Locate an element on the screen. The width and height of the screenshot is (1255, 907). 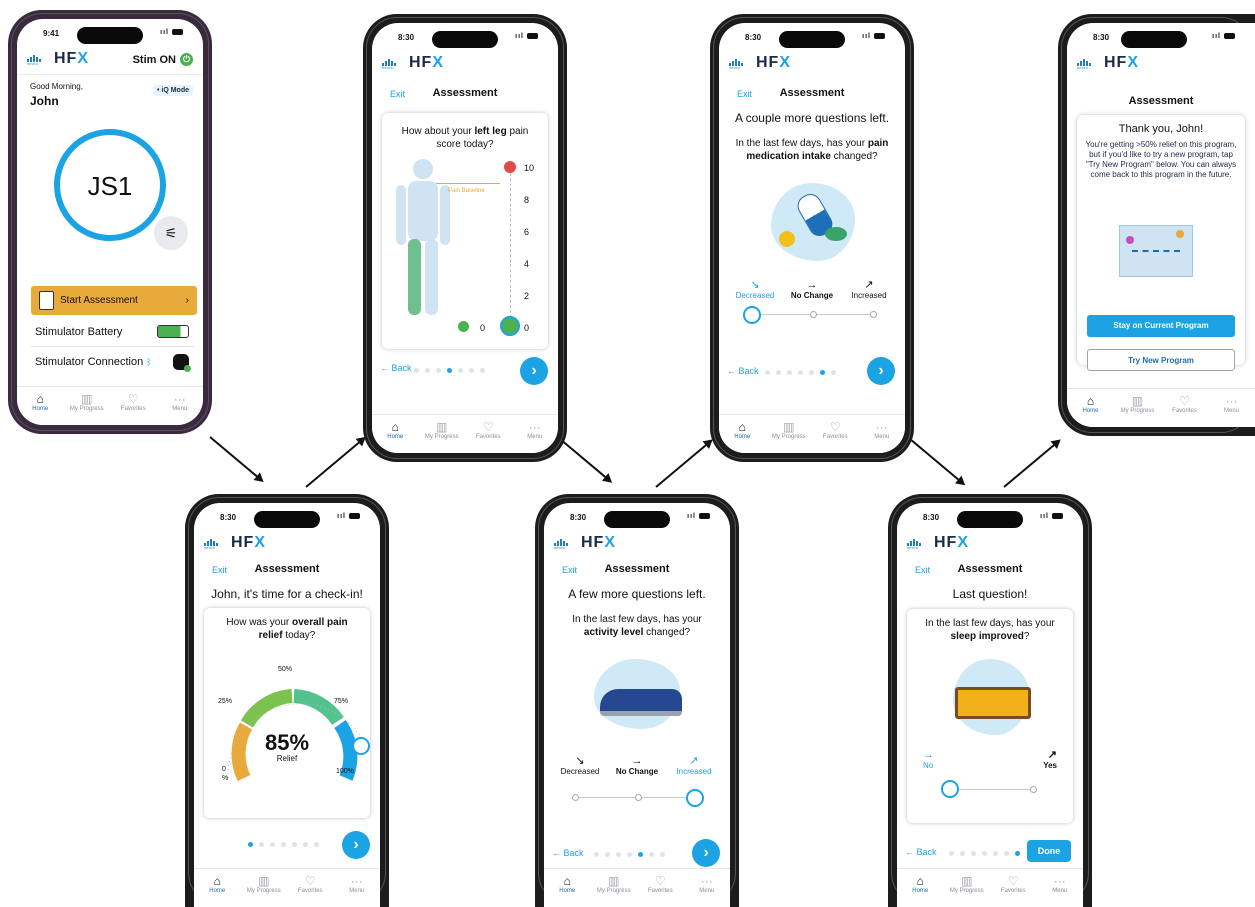
dynamic-island is located at coordinates (812, 39).